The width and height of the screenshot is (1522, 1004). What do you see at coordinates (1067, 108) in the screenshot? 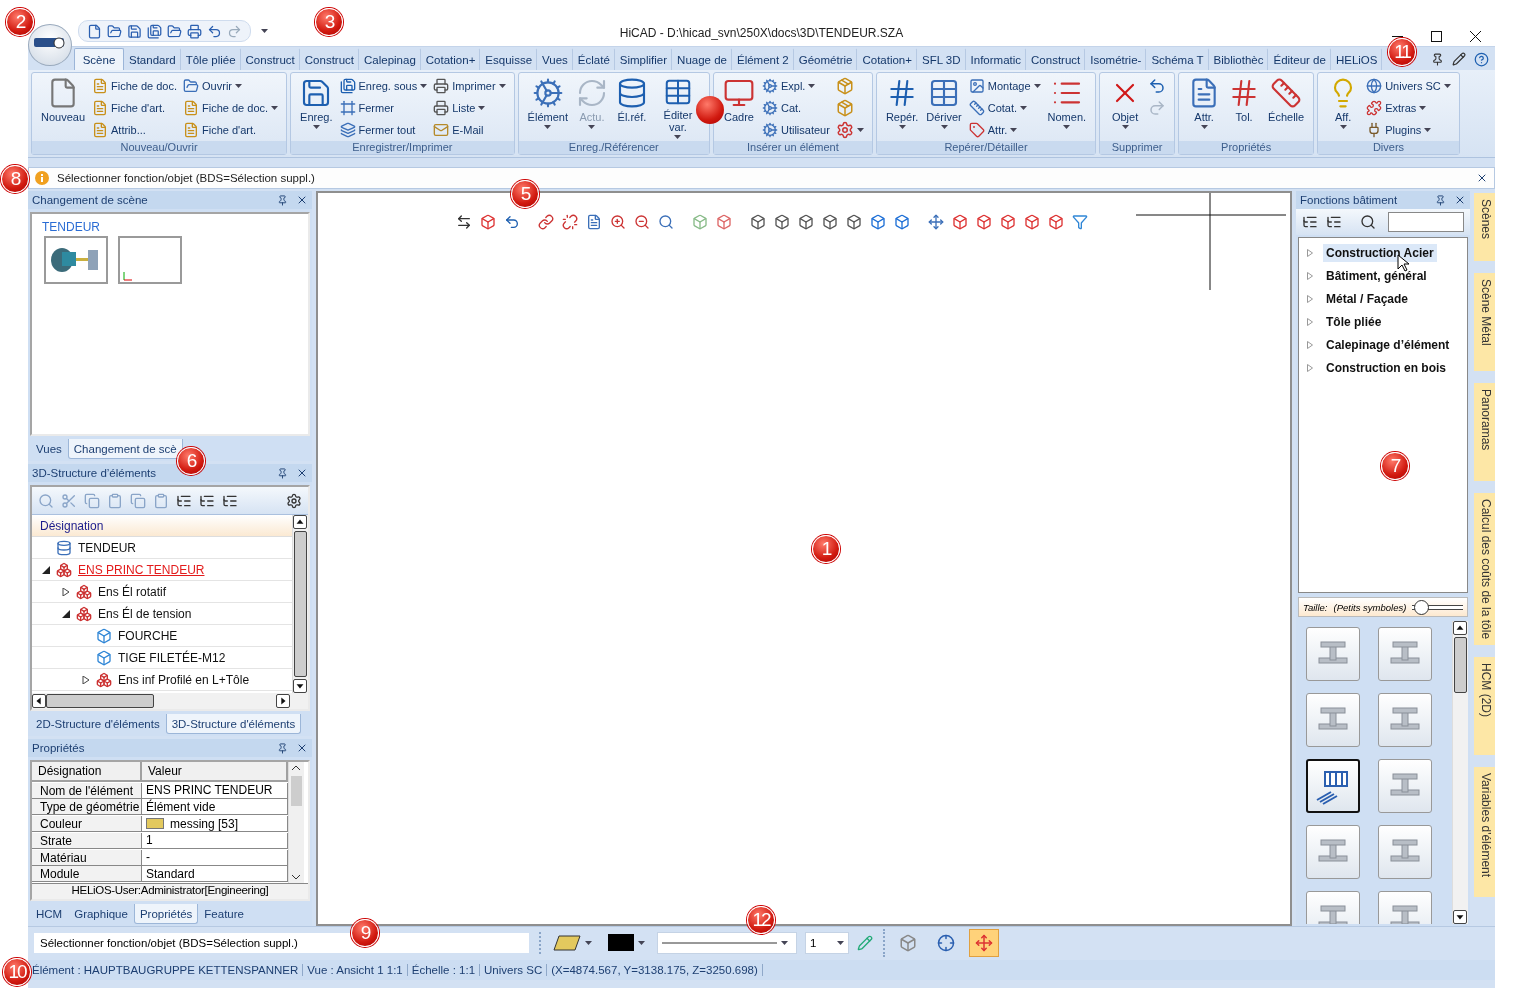
I see `ribbon-button: Nomen.` at bounding box center [1067, 108].